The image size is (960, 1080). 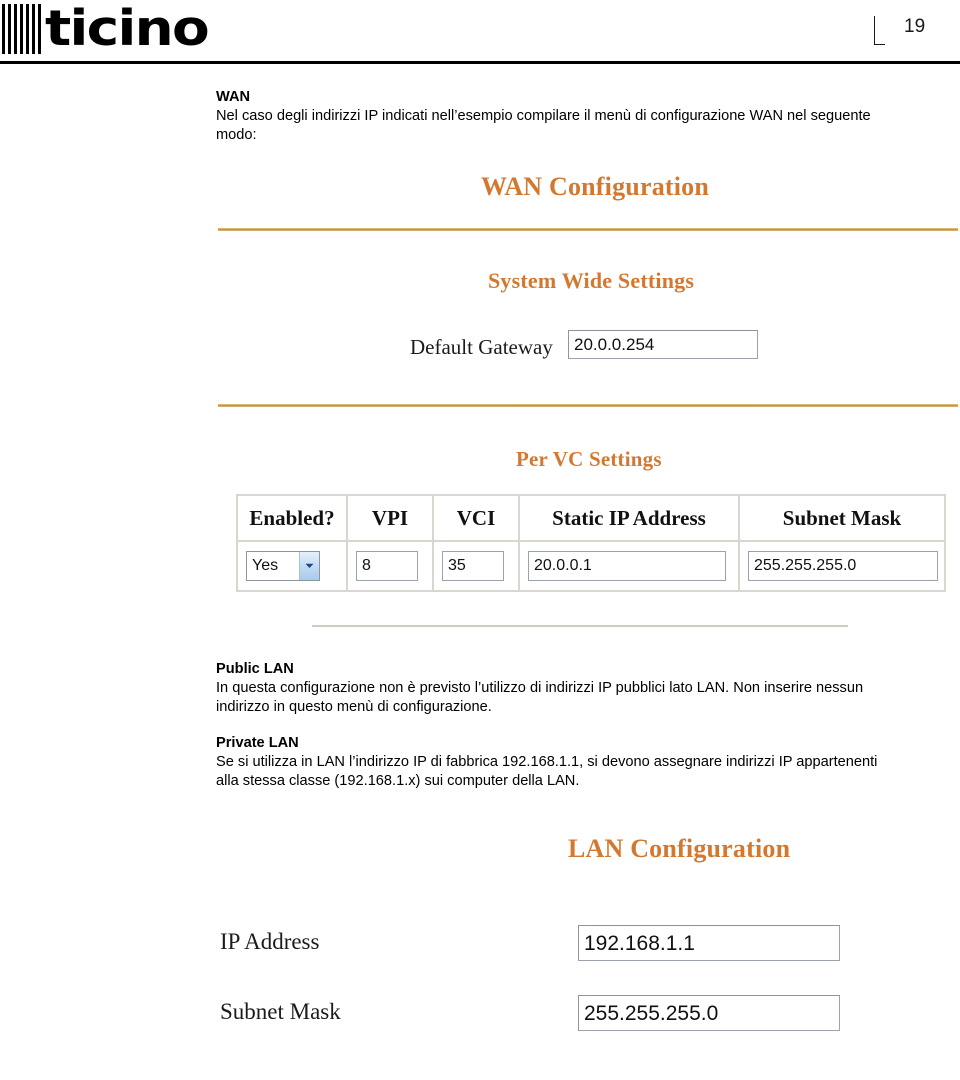 I want to click on system-wide-settings-heading: System Wide Settings, so click(x=591, y=280).